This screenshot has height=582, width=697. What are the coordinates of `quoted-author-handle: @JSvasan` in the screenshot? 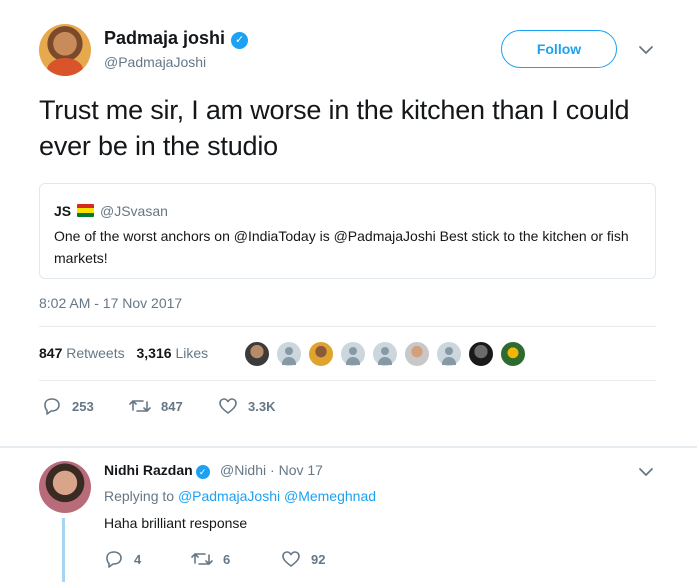 It's located at (134, 211).